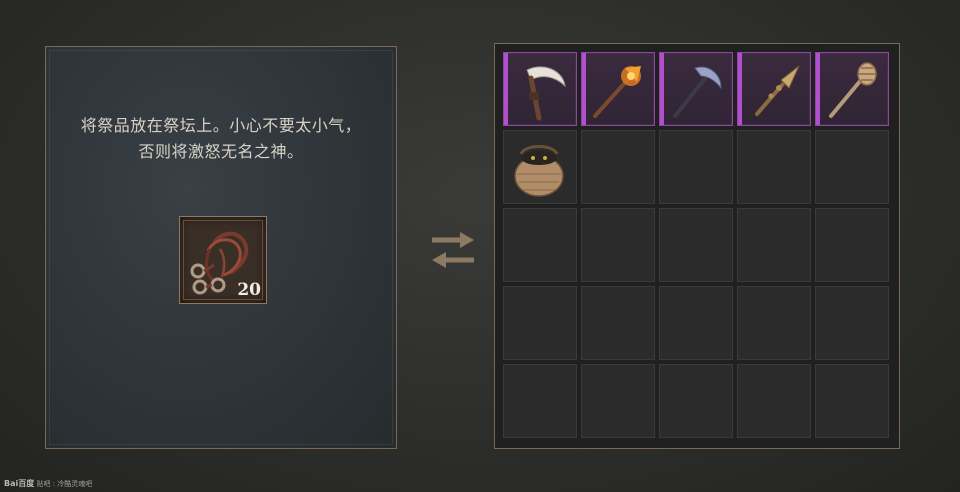  I want to click on altar-prompt: 将祭品放在祭坛上。小心不要太小气， 否则将激怒无名之神。, so click(221, 139).